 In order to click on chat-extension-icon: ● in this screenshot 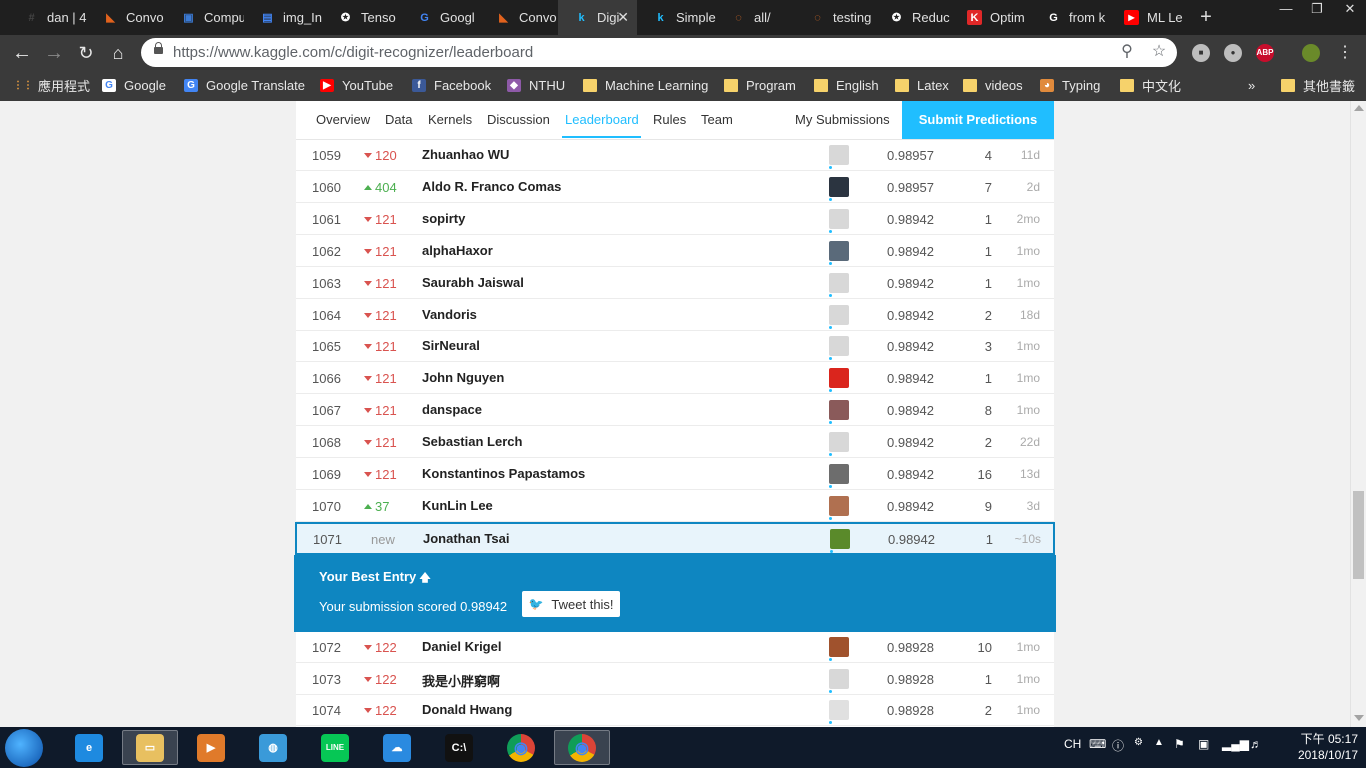, I will do `click(1233, 53)`.